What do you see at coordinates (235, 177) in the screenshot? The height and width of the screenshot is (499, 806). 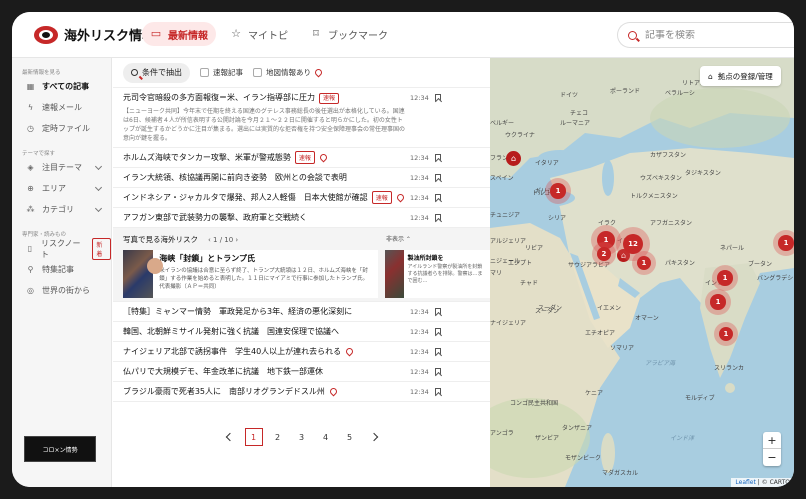 I see `news-title: イラン大統領、核協議再開に前向き姿勢 欧州との会談で表明` at bounding box center [235, 177].